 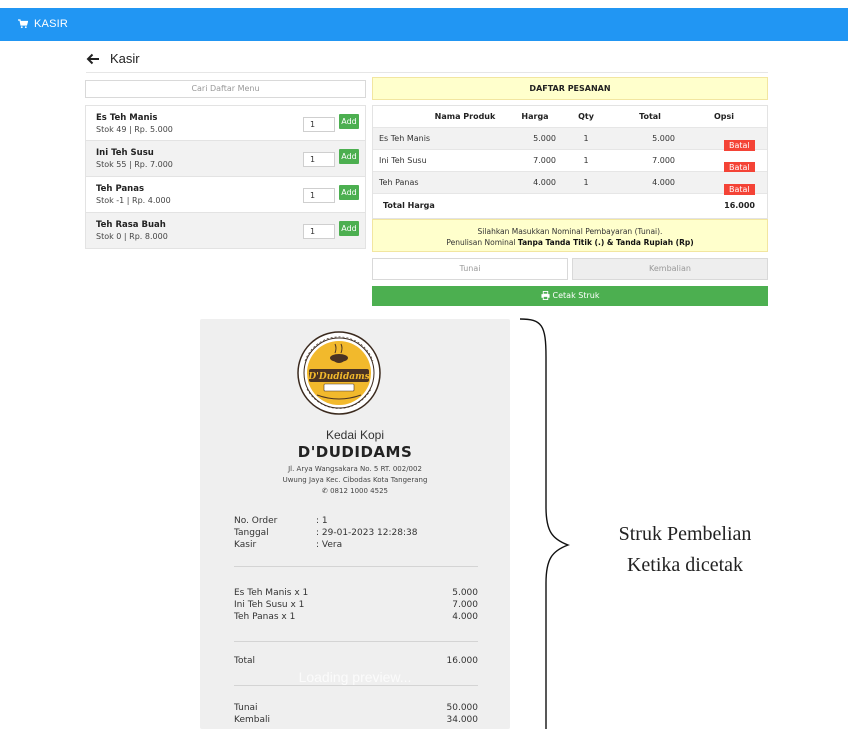 What do you see at coordinates (134, 164) in the screenshot?
I see `menu-item-stock: Stok 55 | Rp. 7.000` at bounding box center [134, 164].